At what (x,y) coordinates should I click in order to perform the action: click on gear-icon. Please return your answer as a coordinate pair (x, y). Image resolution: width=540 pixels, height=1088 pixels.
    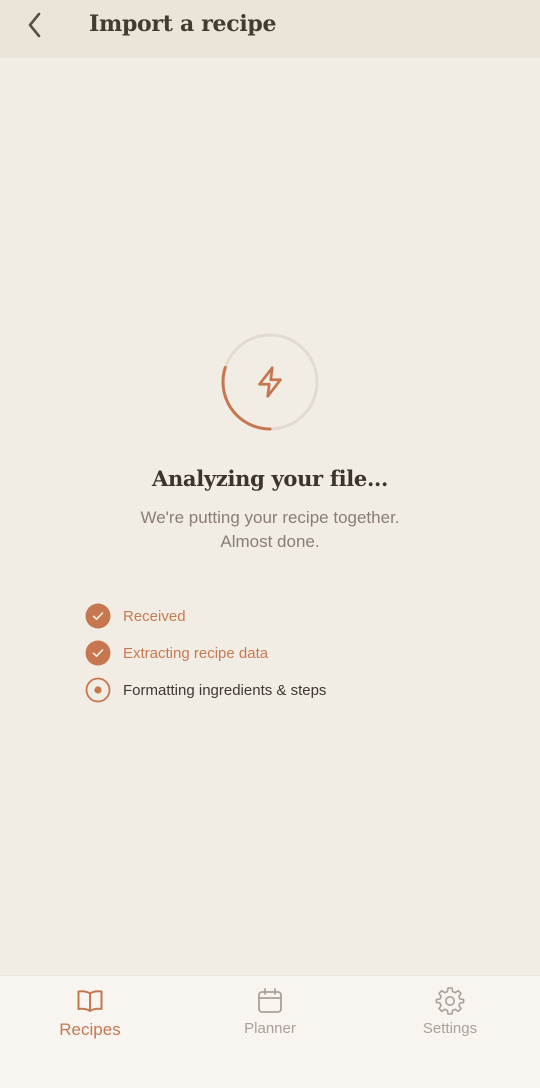
    Looking at the image, I should click on (450, 1001).